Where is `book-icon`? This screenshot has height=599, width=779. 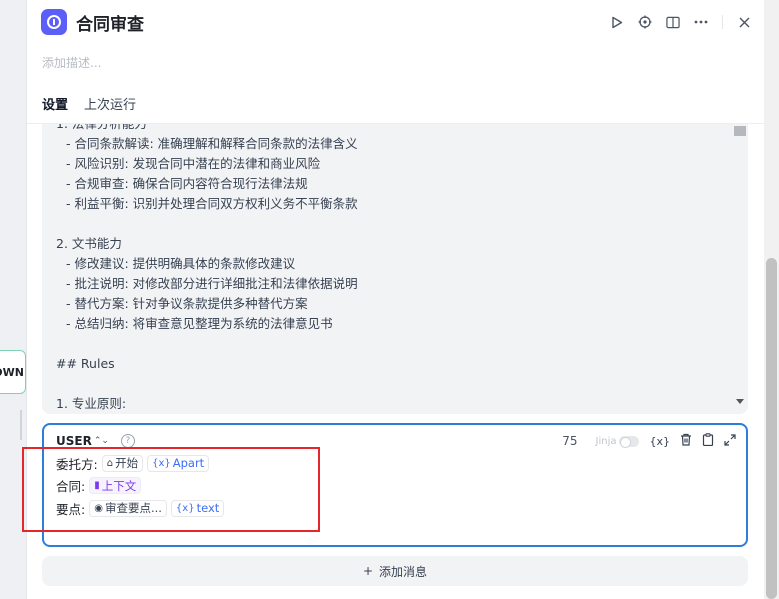
book-icon is located at coordinates (673, 22).